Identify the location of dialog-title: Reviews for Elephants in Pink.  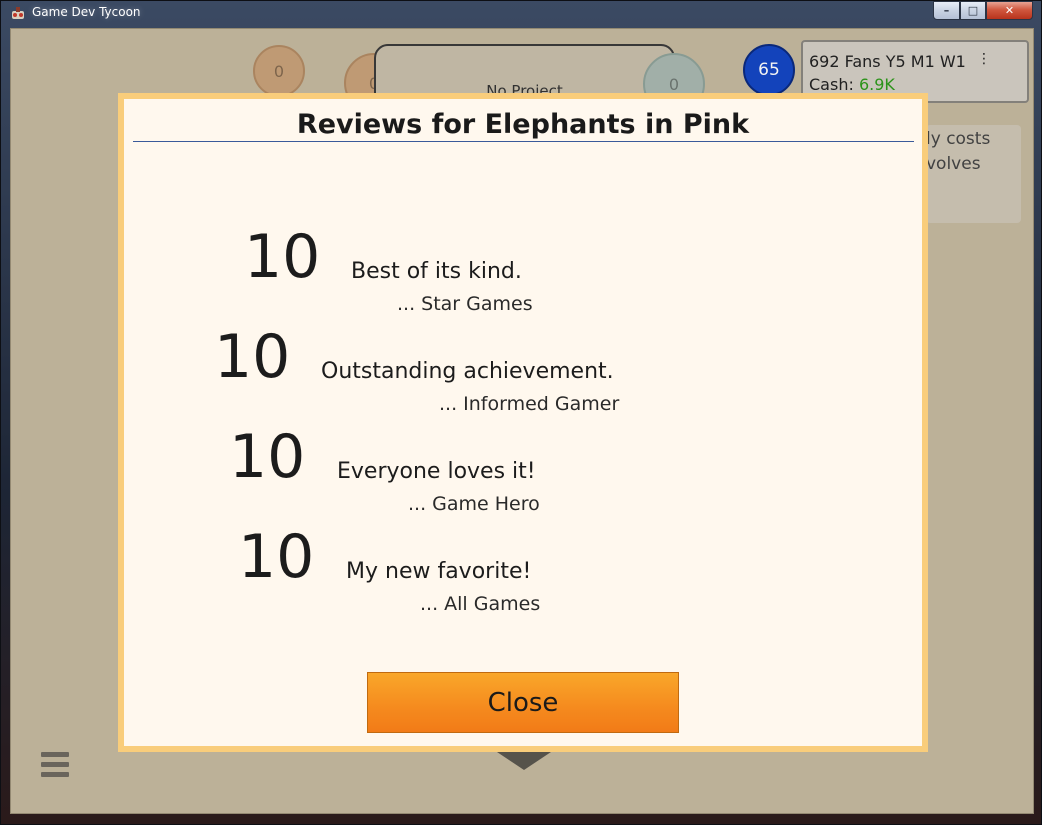
(523, 124).